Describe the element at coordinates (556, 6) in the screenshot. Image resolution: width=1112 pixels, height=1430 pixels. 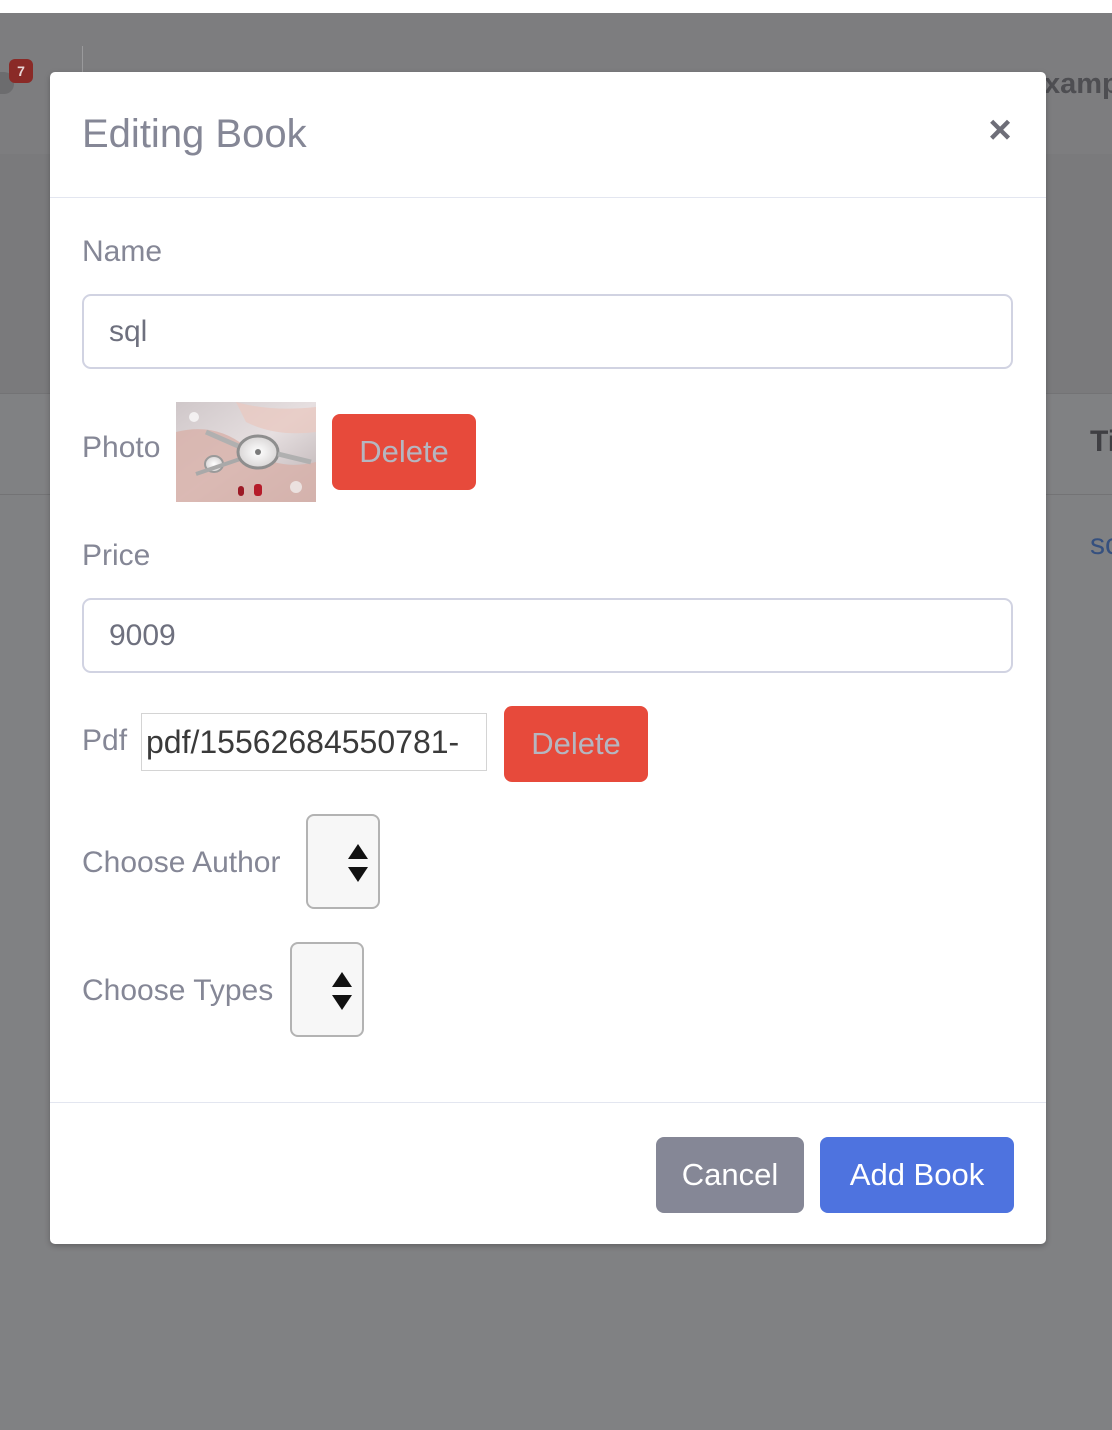
I see `page-top-edge` at that location.